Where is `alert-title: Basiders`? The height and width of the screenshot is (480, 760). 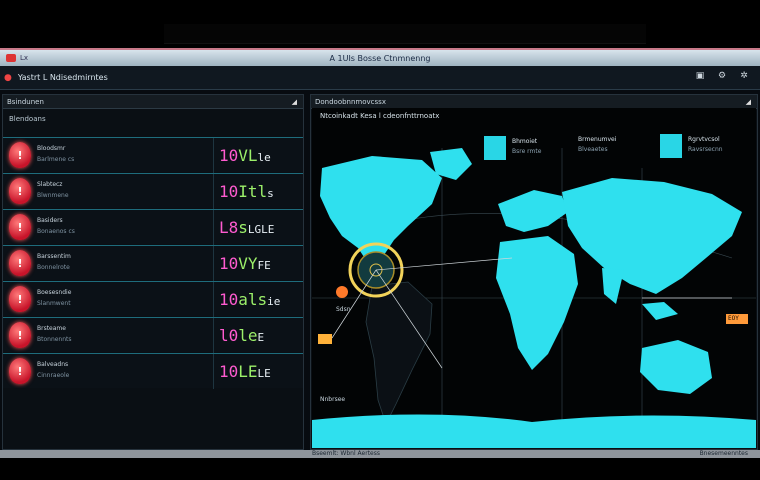 alert-title: Basiders is located at coordinates (50, 220).